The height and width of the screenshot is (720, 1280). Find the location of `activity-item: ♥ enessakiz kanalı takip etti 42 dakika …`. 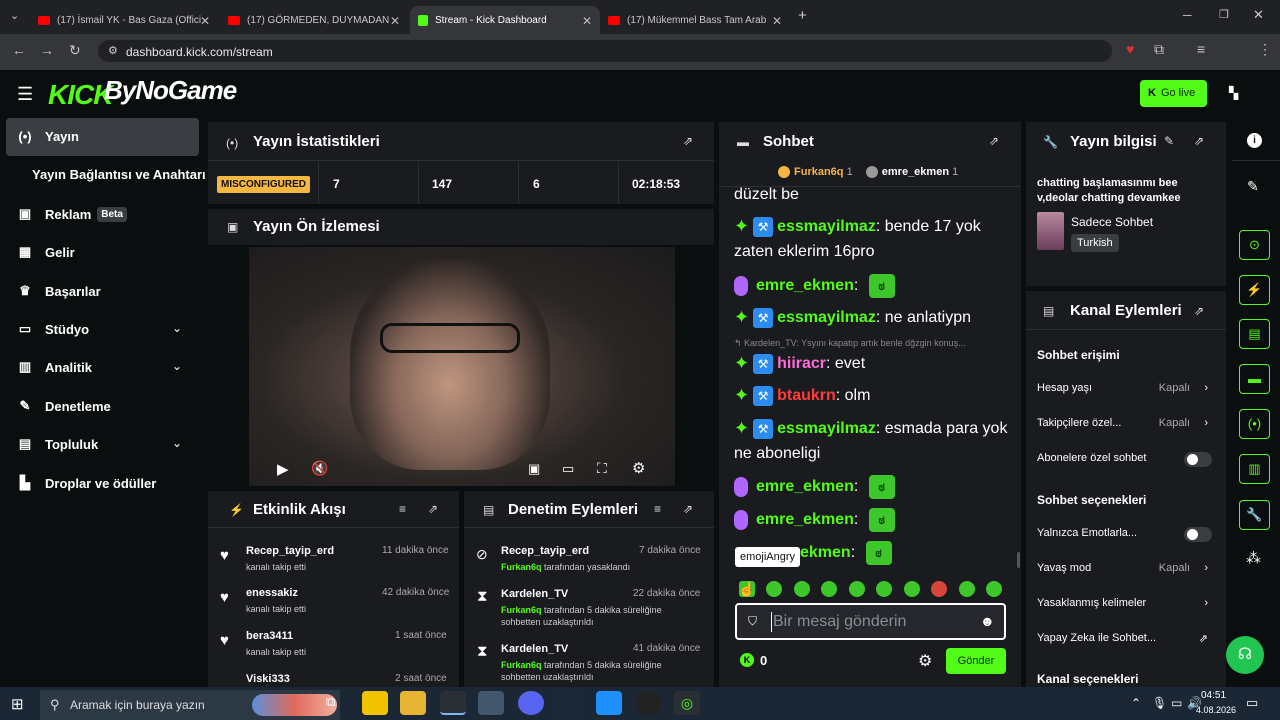

activity-item: ♥ enessakiz kanalı takip etti 42 dakika … is located at coordinates (335, 605).